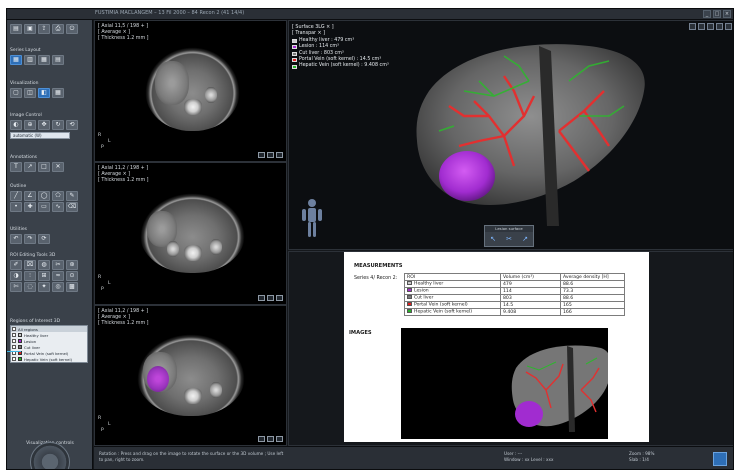 The width and height of the screenshot is (740, 476). What do you see at coordinates (16, 195) in the screenshot?
I see `ruler-icon: ╱` at bounding box center [16, 195].